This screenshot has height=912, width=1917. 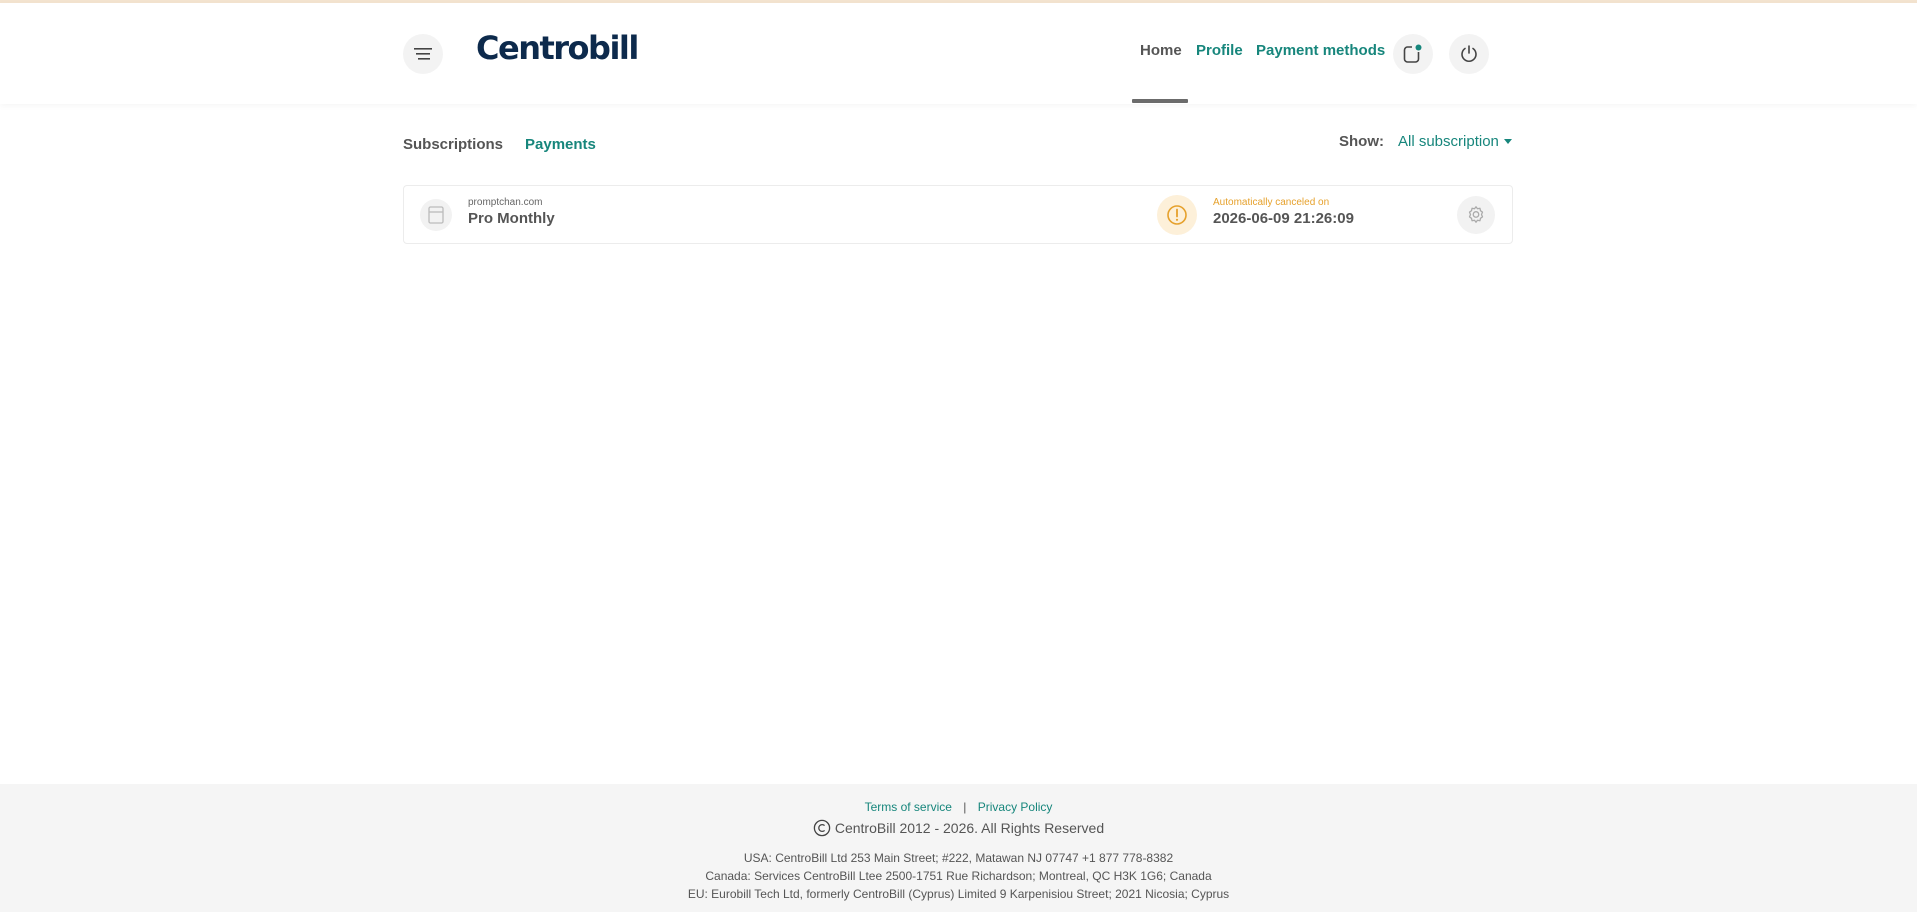 I want to click on privacy-policy-link: Privacy Policy, so click(x=1015, y=807).